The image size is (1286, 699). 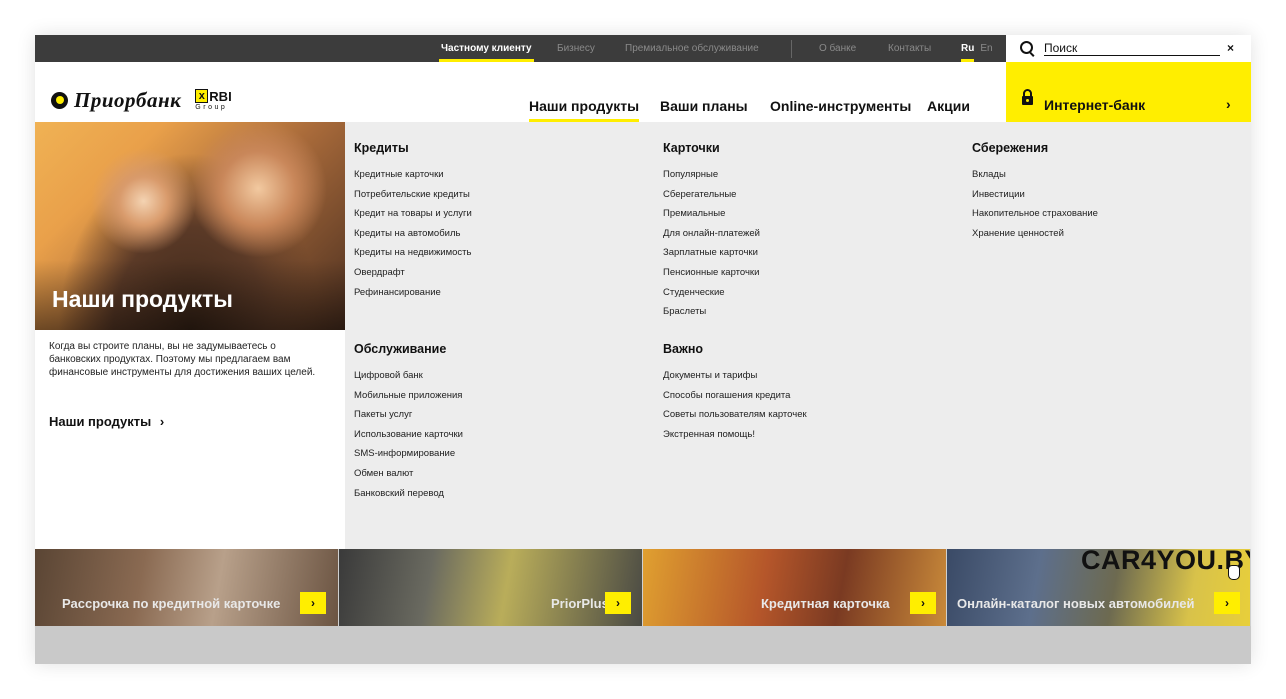 What do you see at coordinates (1132, 48) in the screenshot?
I see `search-input` at bounding box center [1132, 48].